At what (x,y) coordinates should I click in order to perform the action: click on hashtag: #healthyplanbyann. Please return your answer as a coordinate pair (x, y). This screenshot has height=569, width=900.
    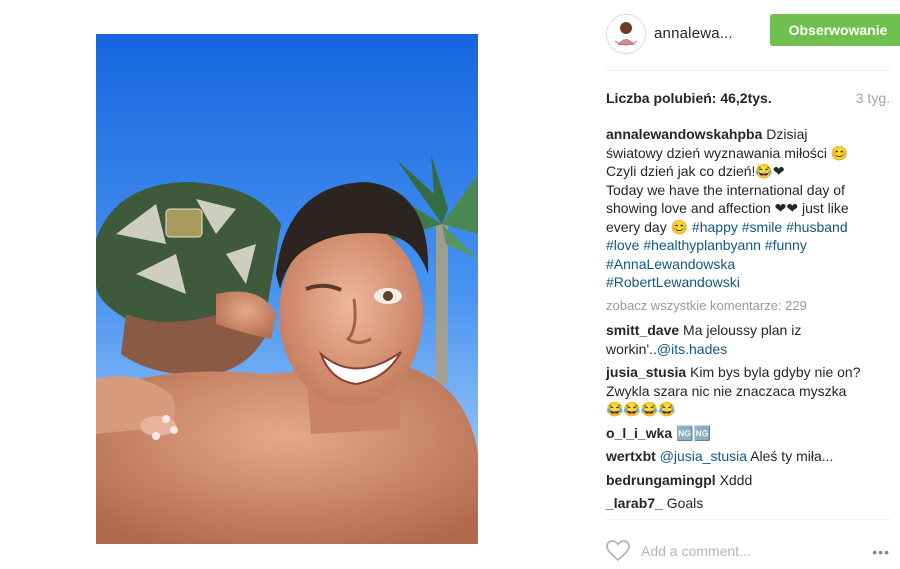
    Looking at the image, I should click on (702, 245).